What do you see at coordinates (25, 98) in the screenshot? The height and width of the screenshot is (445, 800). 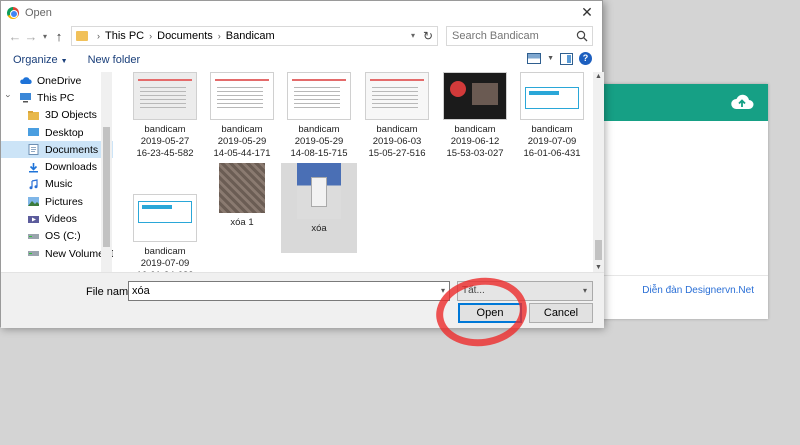 I see `computer-icon` at bounding box center [25, 98].